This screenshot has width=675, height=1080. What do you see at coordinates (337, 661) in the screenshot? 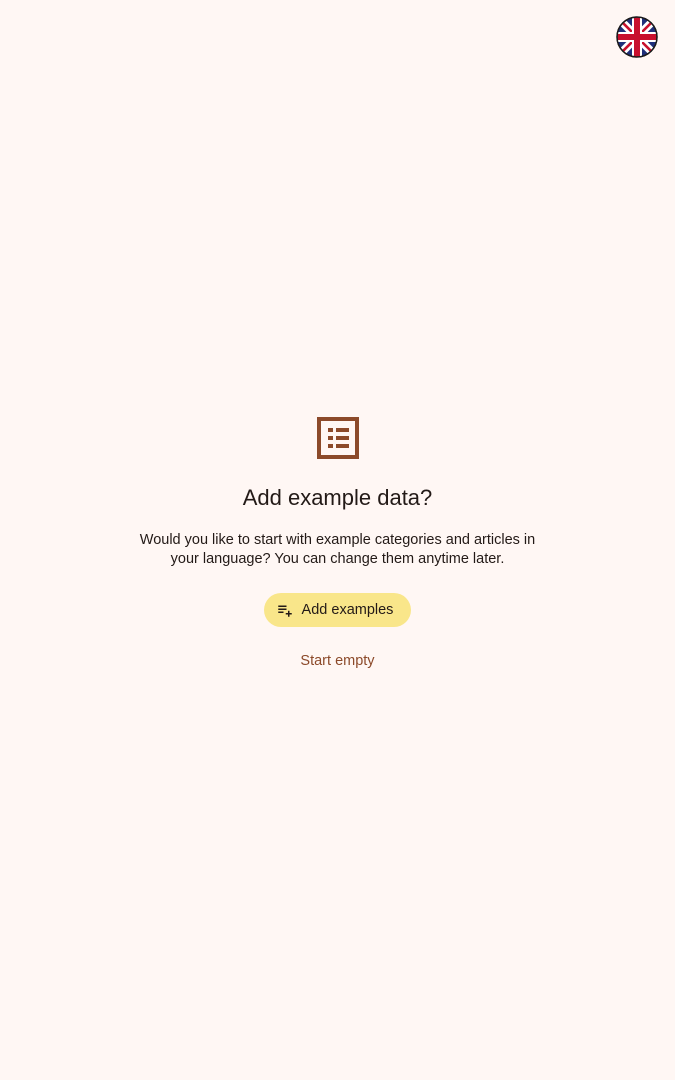
I see `start-empty-button: Start empty` at bounding box center [337, 661].